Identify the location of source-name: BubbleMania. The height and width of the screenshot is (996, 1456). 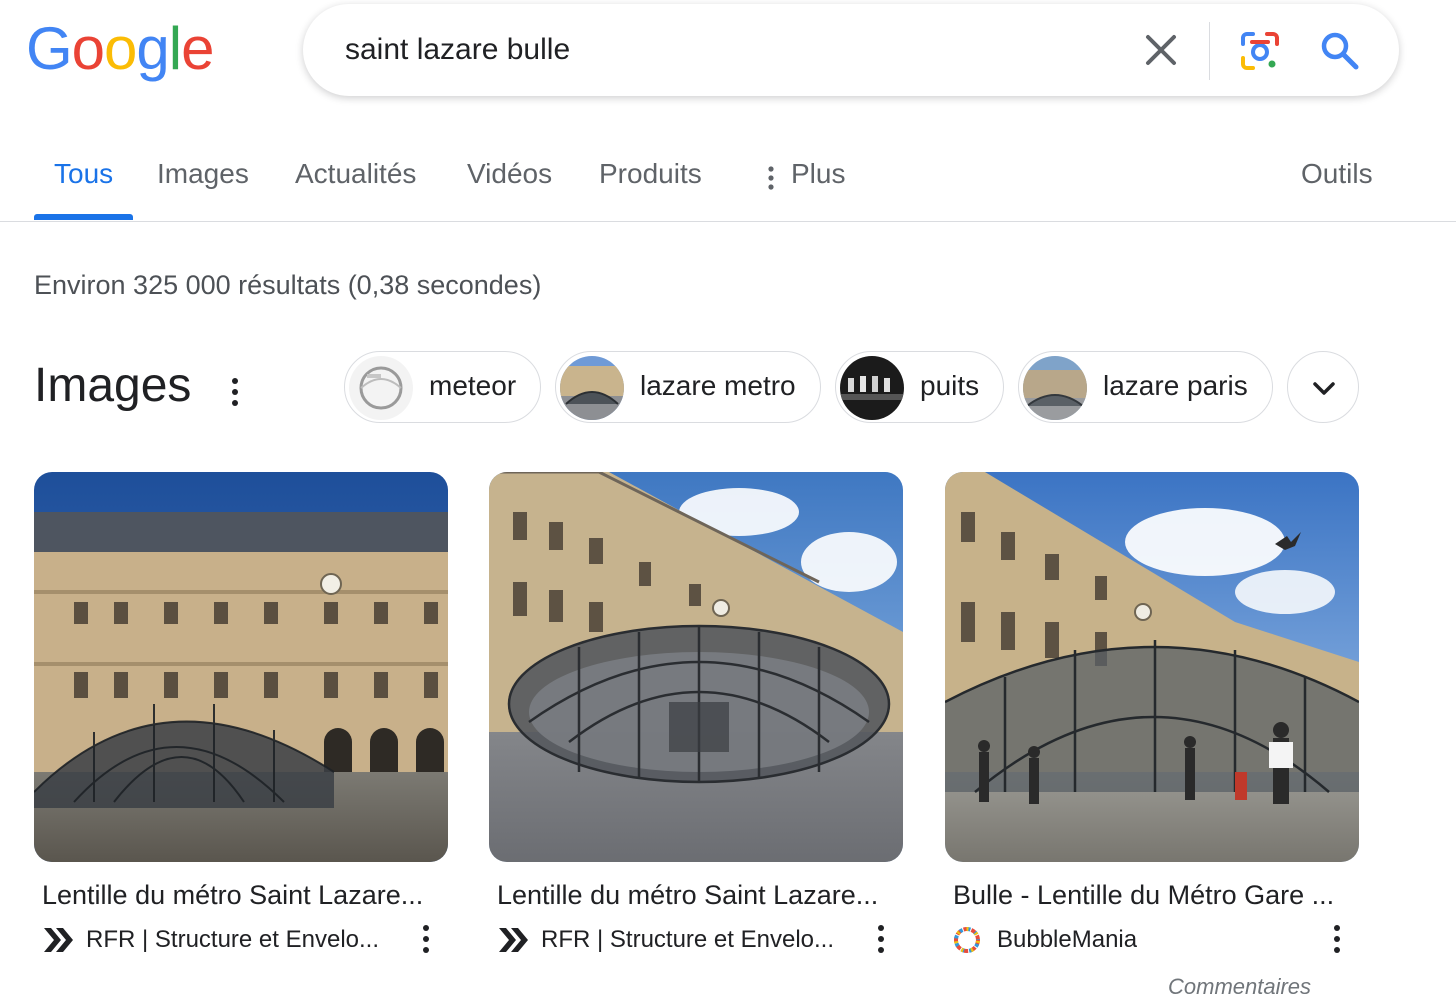
(1067, 939).